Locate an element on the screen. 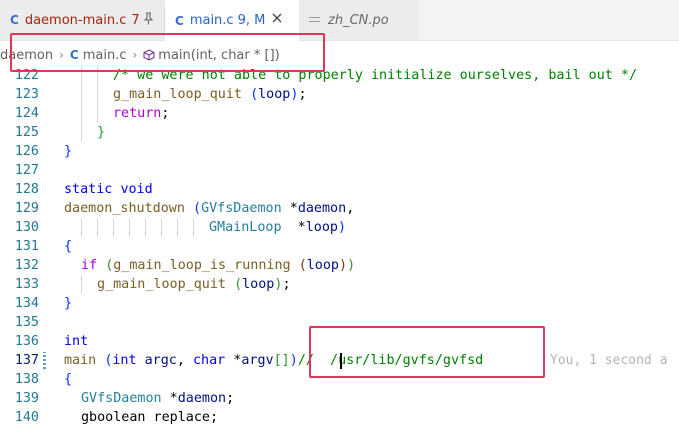  line-number: 132 is located at coordinates (26, 265).